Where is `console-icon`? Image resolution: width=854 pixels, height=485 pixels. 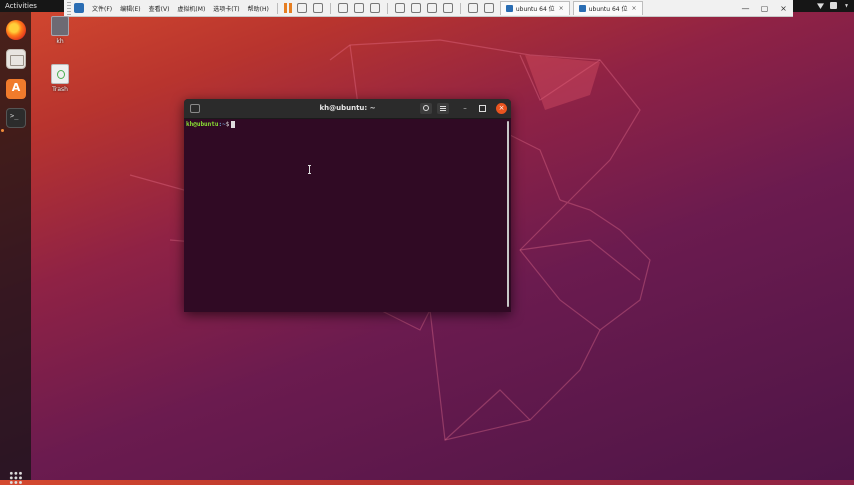
console-icon is located at coordinates (472, 8).